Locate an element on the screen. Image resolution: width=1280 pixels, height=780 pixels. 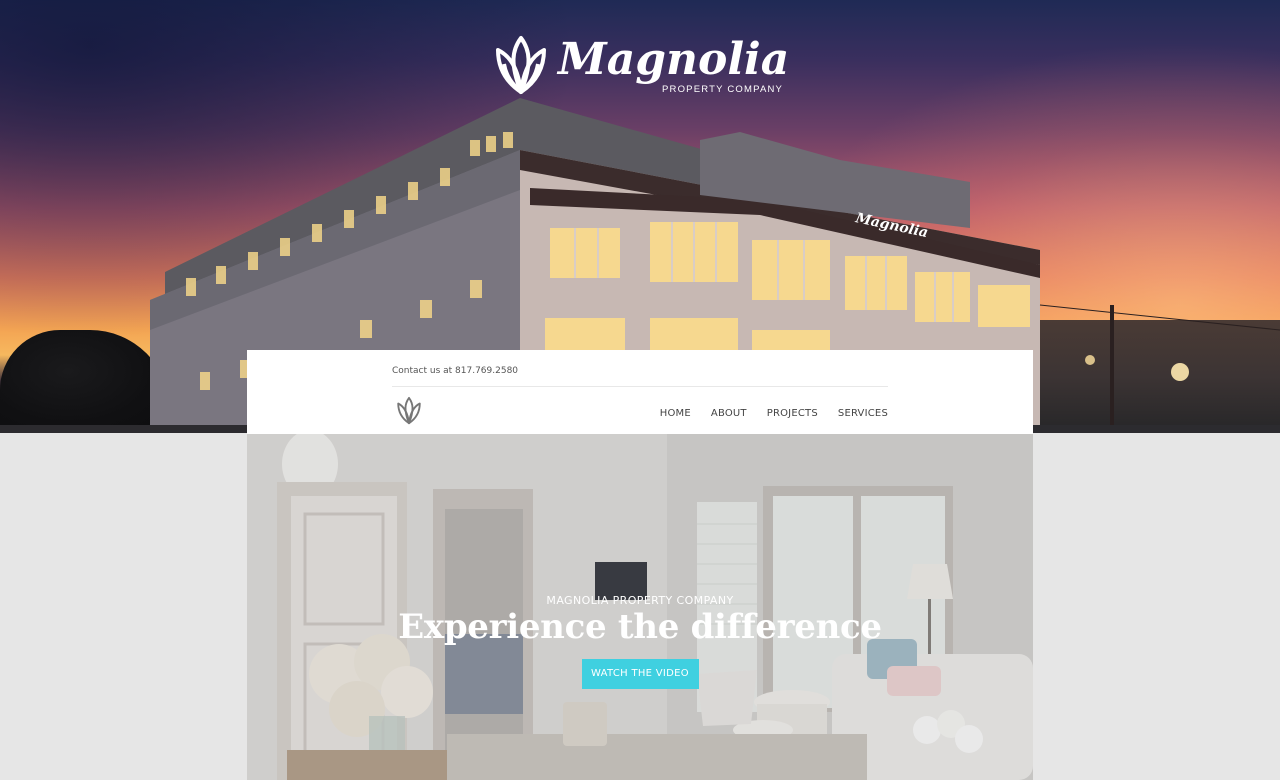
hero-eyebrow: MAGNOLIA PROPERTY COMPANY is located at coordinates (640, 600).